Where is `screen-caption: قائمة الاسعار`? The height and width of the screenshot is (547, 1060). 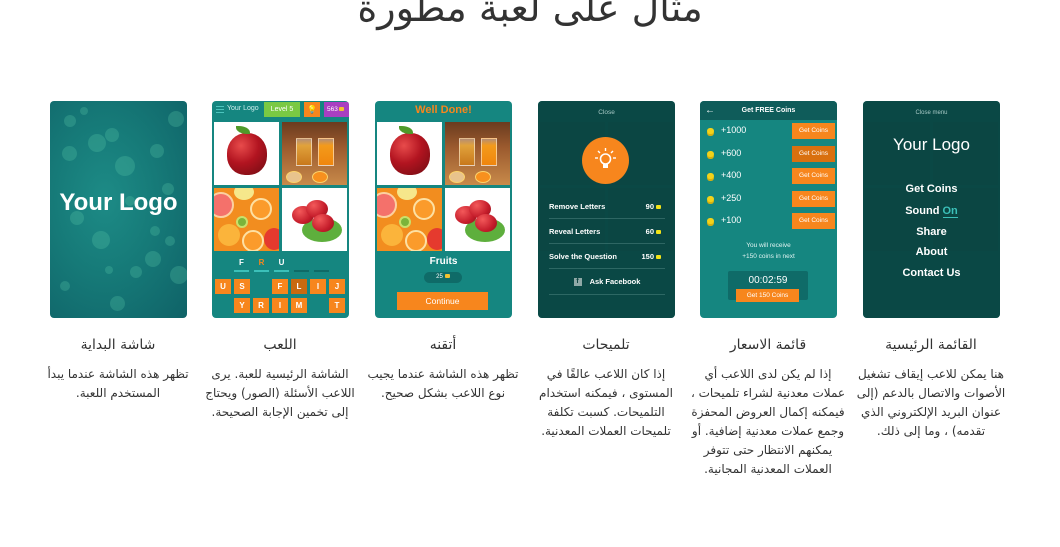 screen-caption: قائمة الاسعار is located at coordinates (768, 345).